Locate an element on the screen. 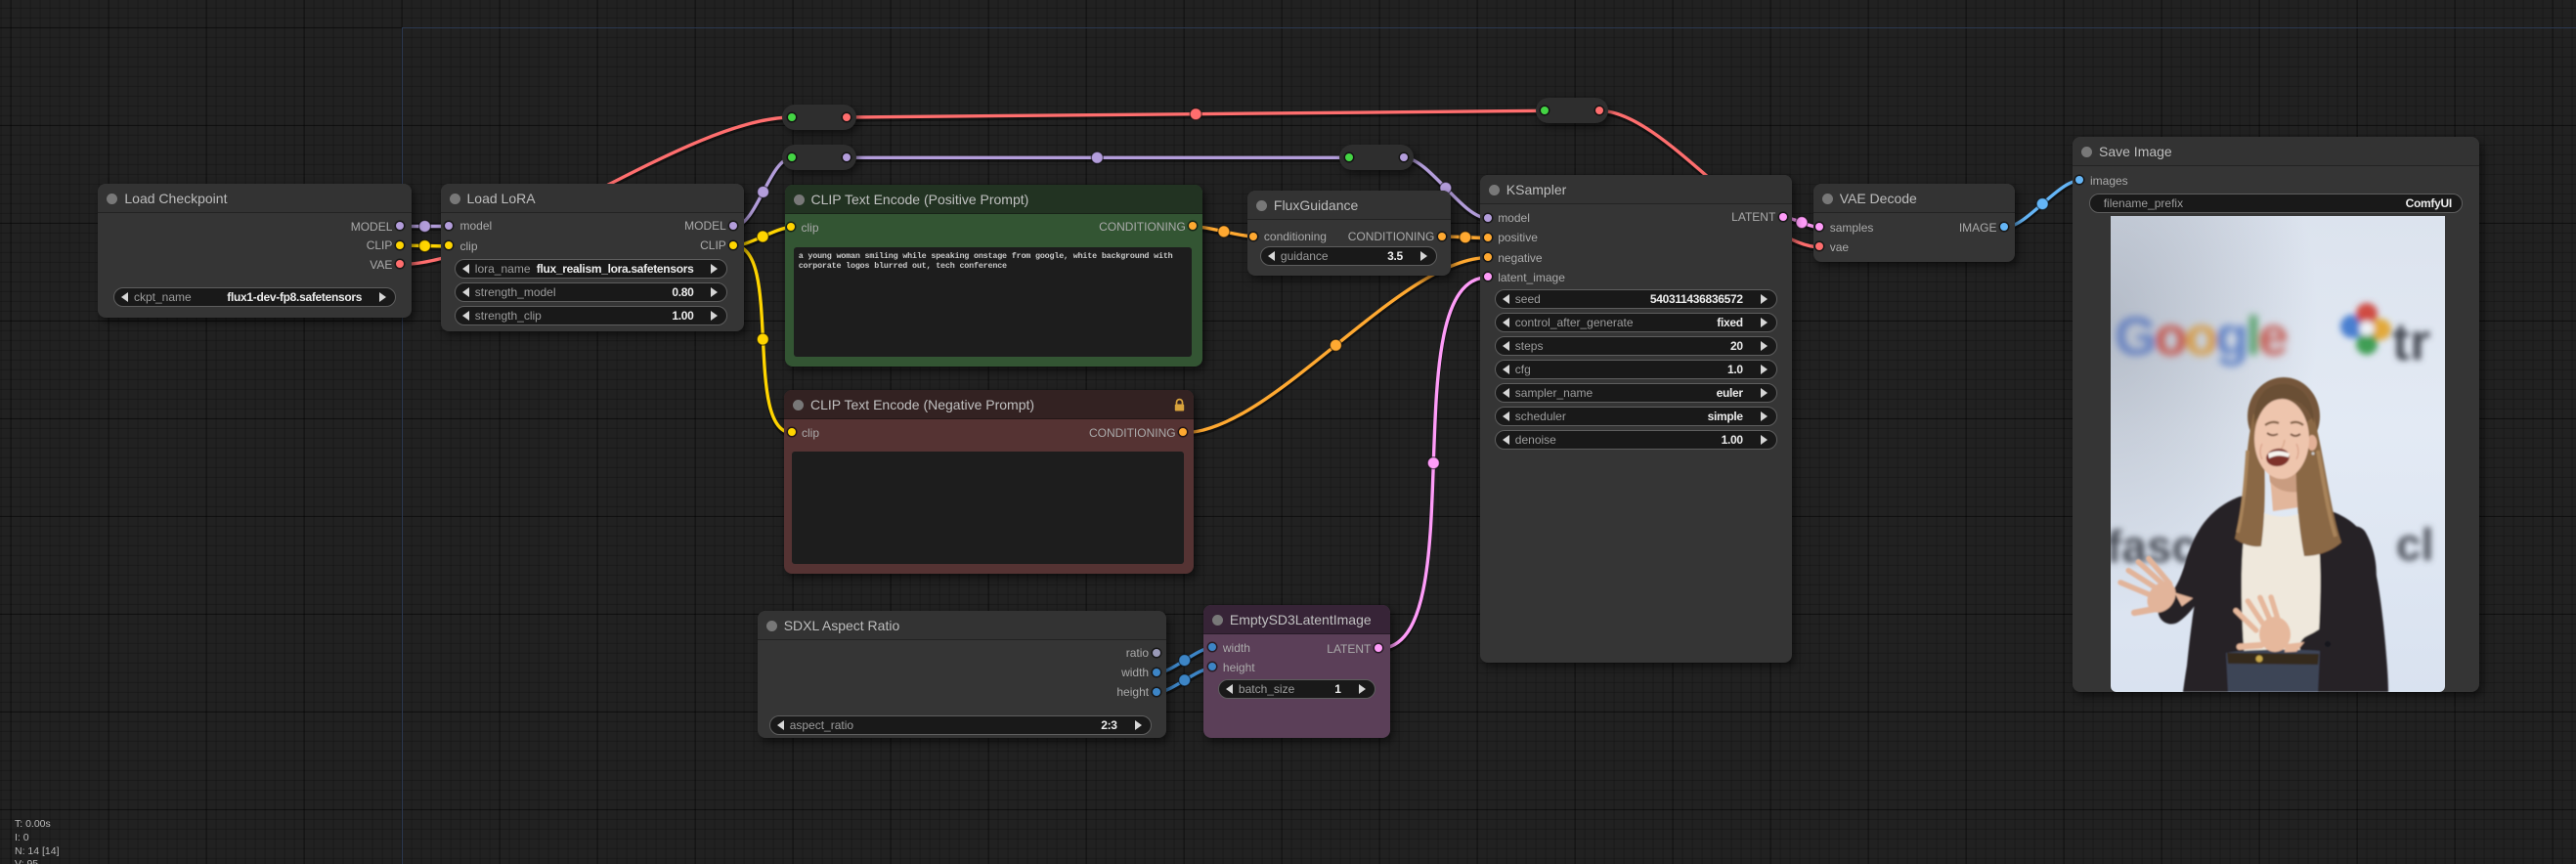  svg-text: Google is located at coordinates (2201, 336).